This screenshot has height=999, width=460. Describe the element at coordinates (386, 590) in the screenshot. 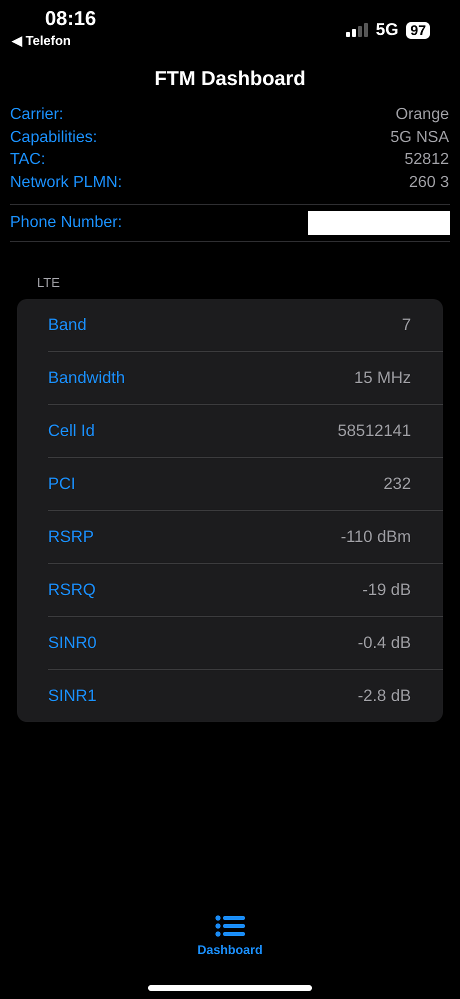

I see `row-value: -19 dB` at that location.